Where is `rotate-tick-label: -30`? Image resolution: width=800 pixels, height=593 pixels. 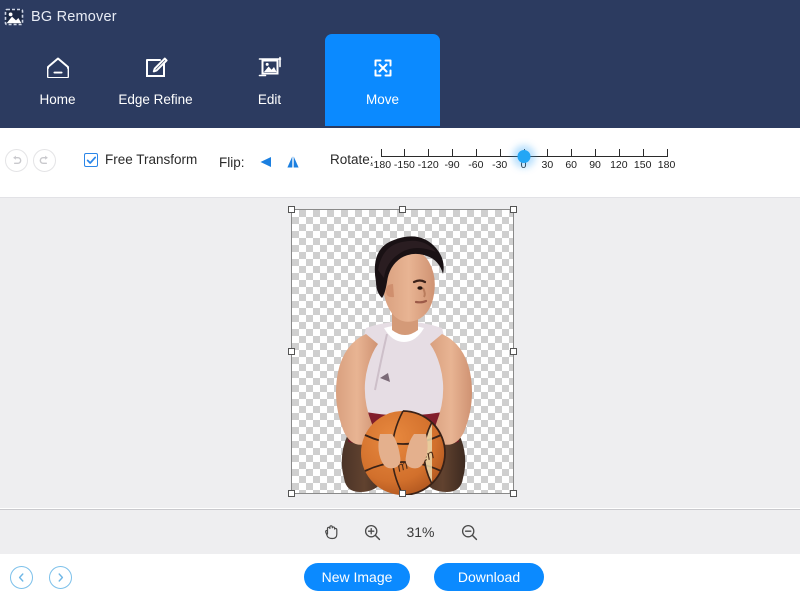 rotate-tick-label: -30 is located at coordinates (500, 165).